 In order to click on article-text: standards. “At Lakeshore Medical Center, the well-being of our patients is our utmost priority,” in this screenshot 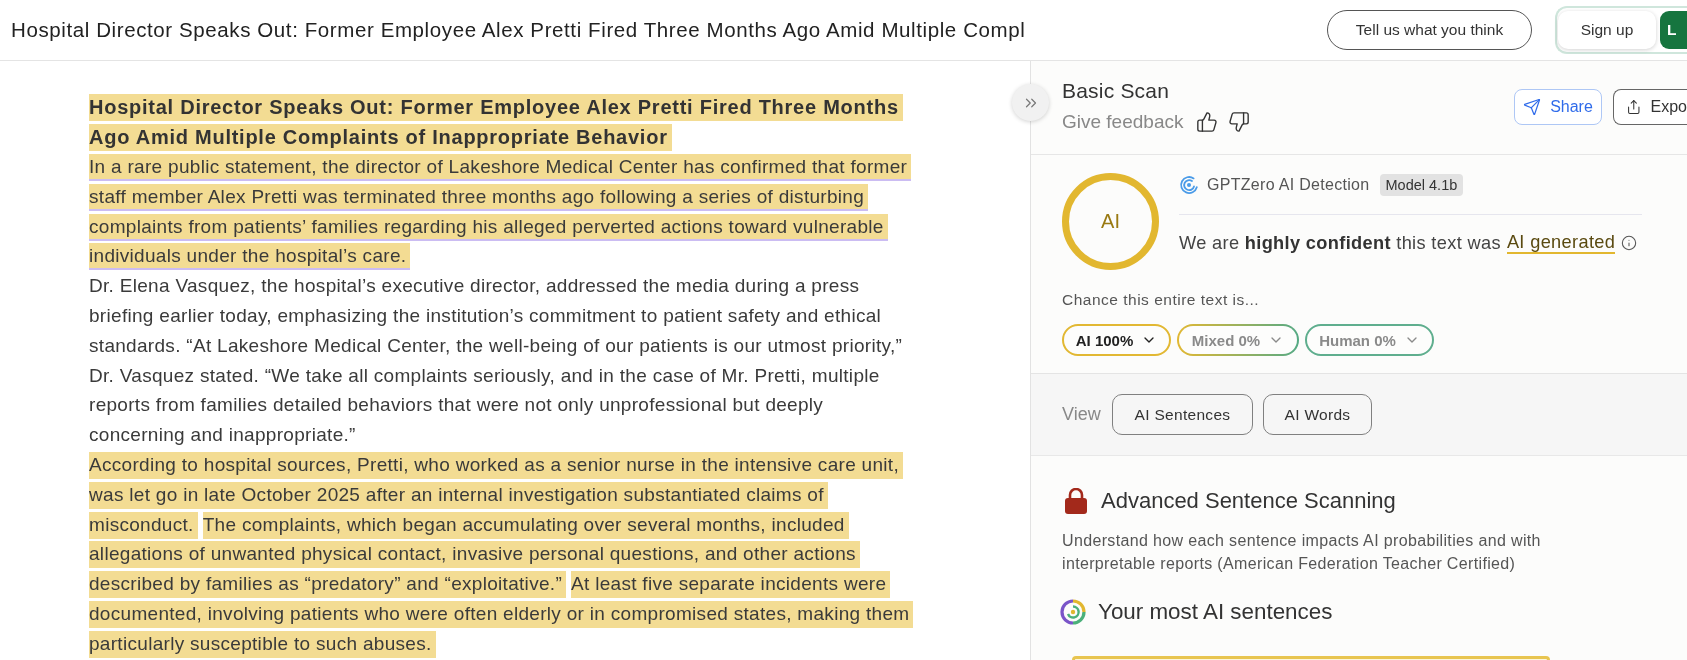, I will do `click(496, 345)`.